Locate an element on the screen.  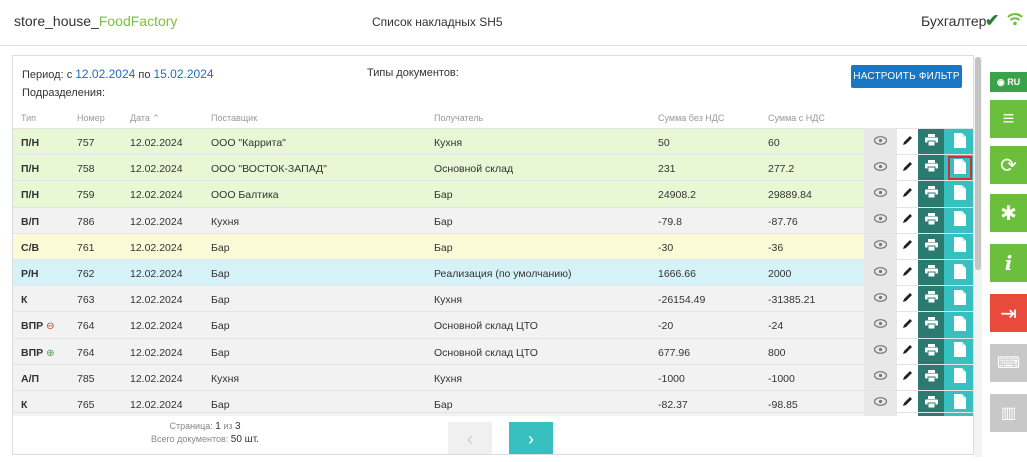
menu-icon: ≡ is located at coordinates (1008, 118).